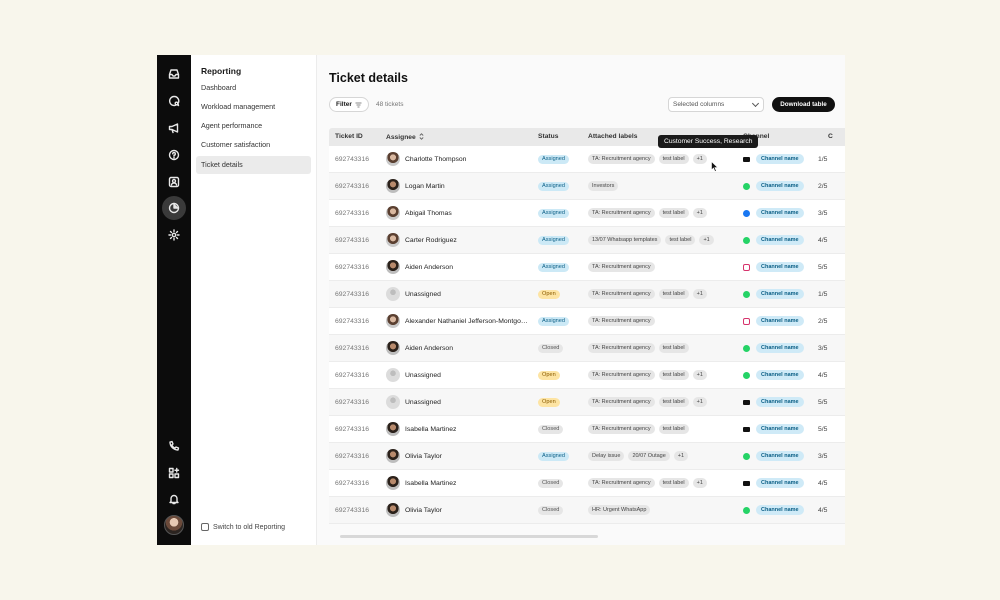  I want to click on header-status: Status, so click(548, 136).